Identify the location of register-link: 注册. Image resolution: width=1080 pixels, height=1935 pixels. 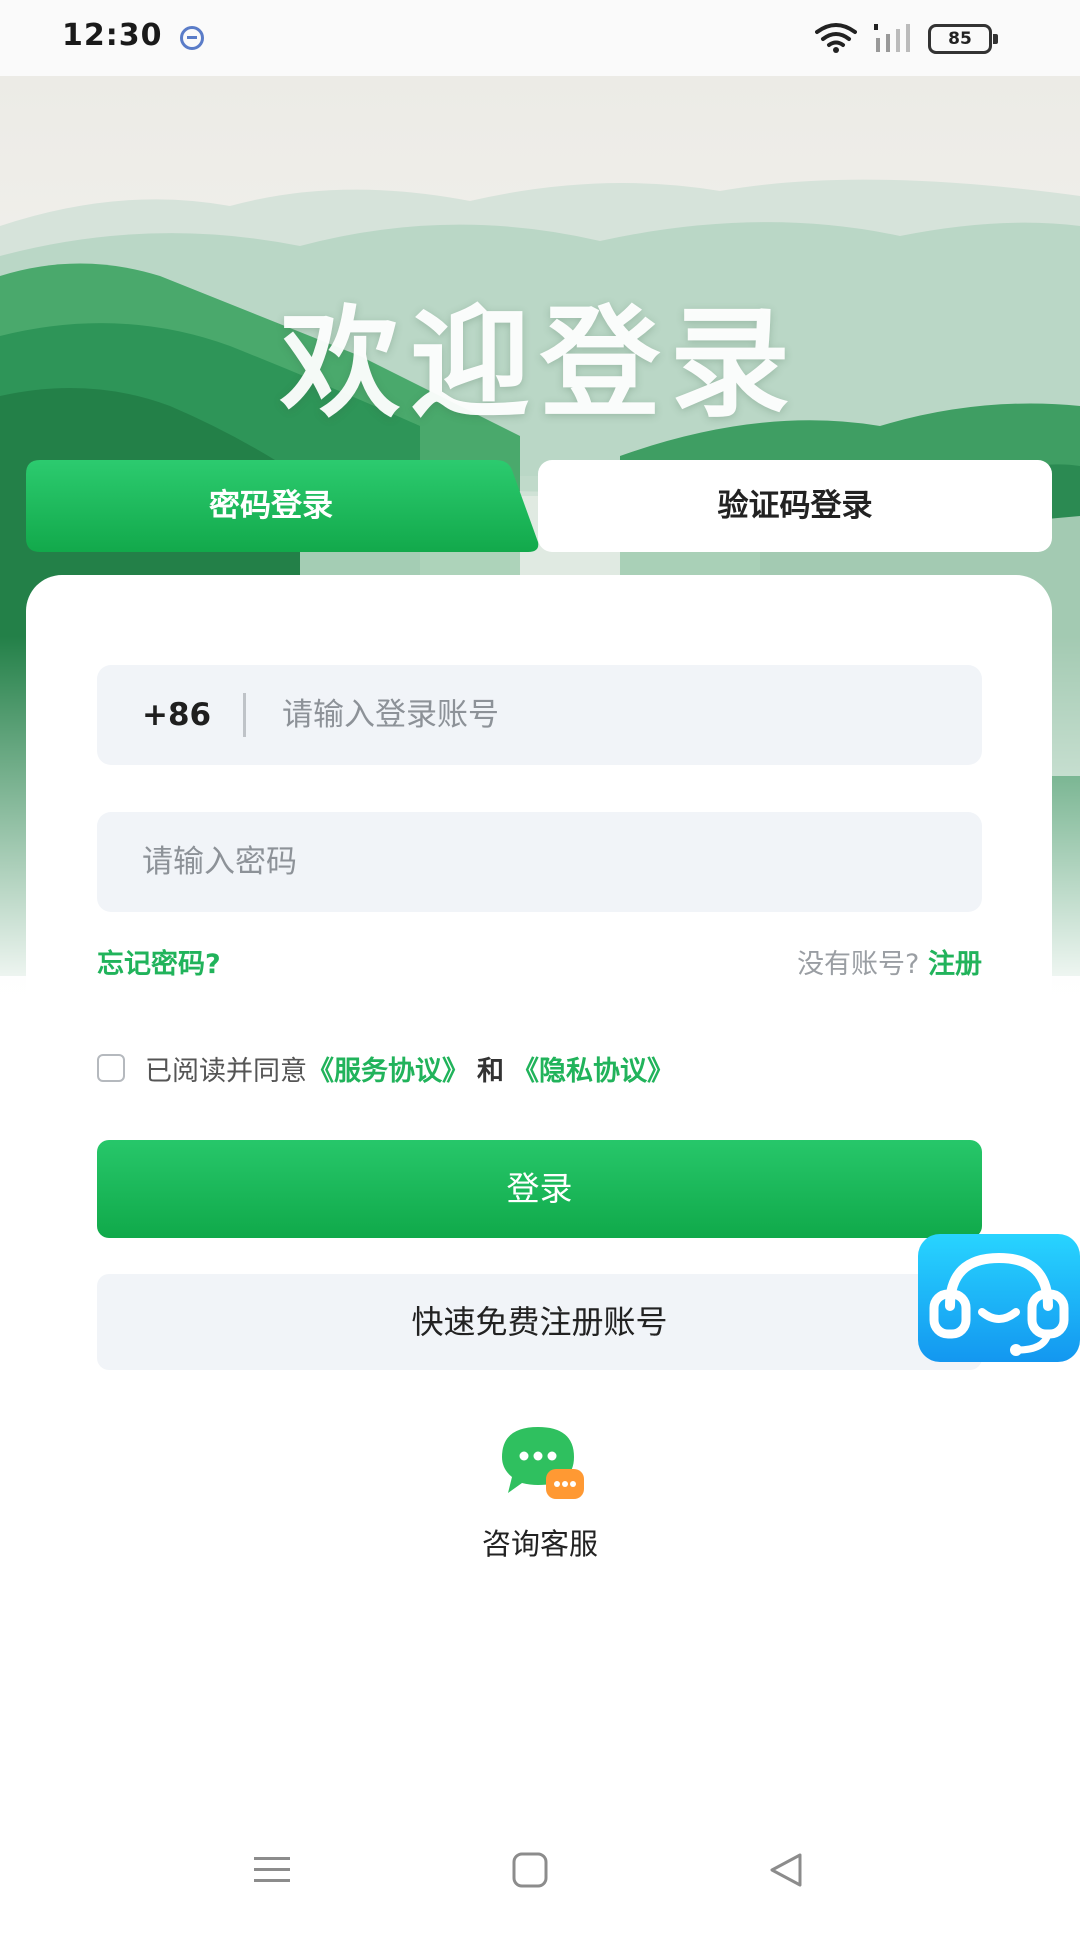
(955, 964).